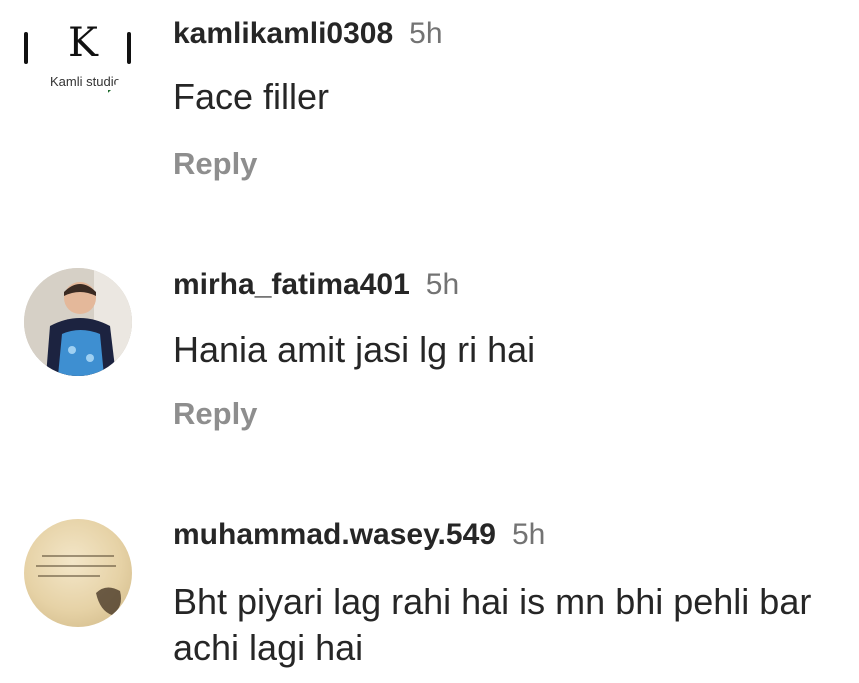  What do you see at coordinates (334, 534) in the screenshot?
I see `comment-username: muhammad.wasey.549` at bounding box center [334, 534].